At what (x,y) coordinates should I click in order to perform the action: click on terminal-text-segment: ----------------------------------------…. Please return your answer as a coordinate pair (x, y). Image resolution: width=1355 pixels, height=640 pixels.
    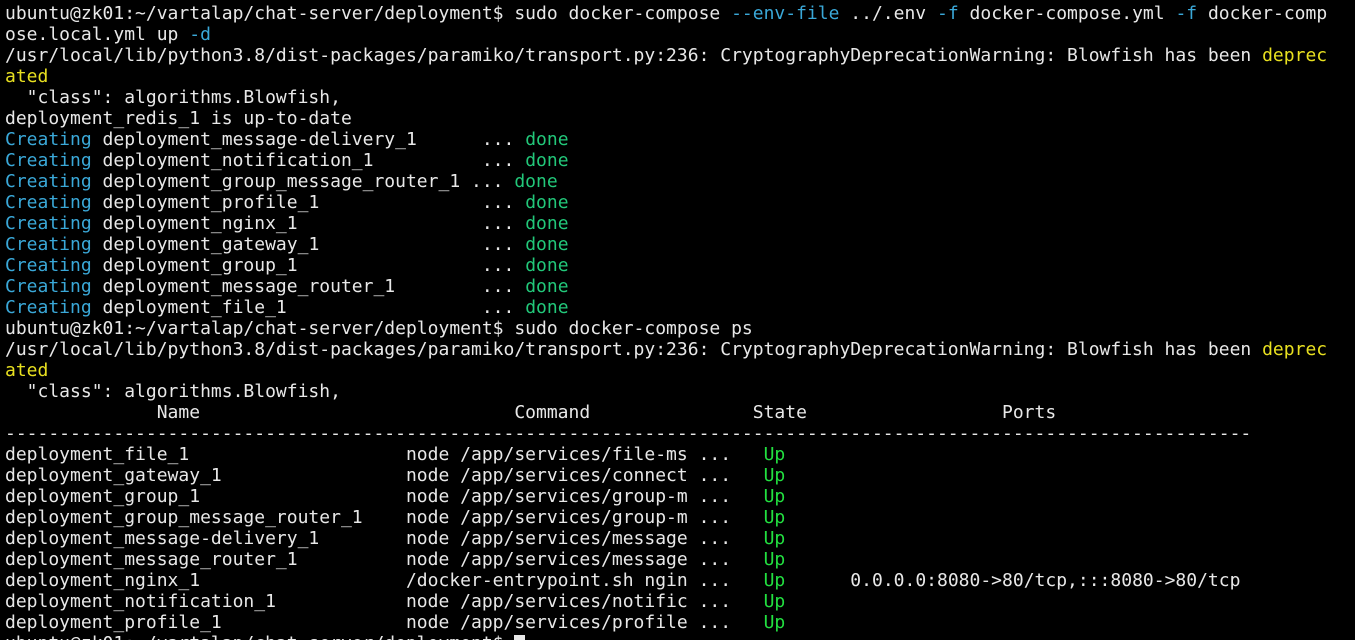
    Looking at the image, I should click on (628, 433).